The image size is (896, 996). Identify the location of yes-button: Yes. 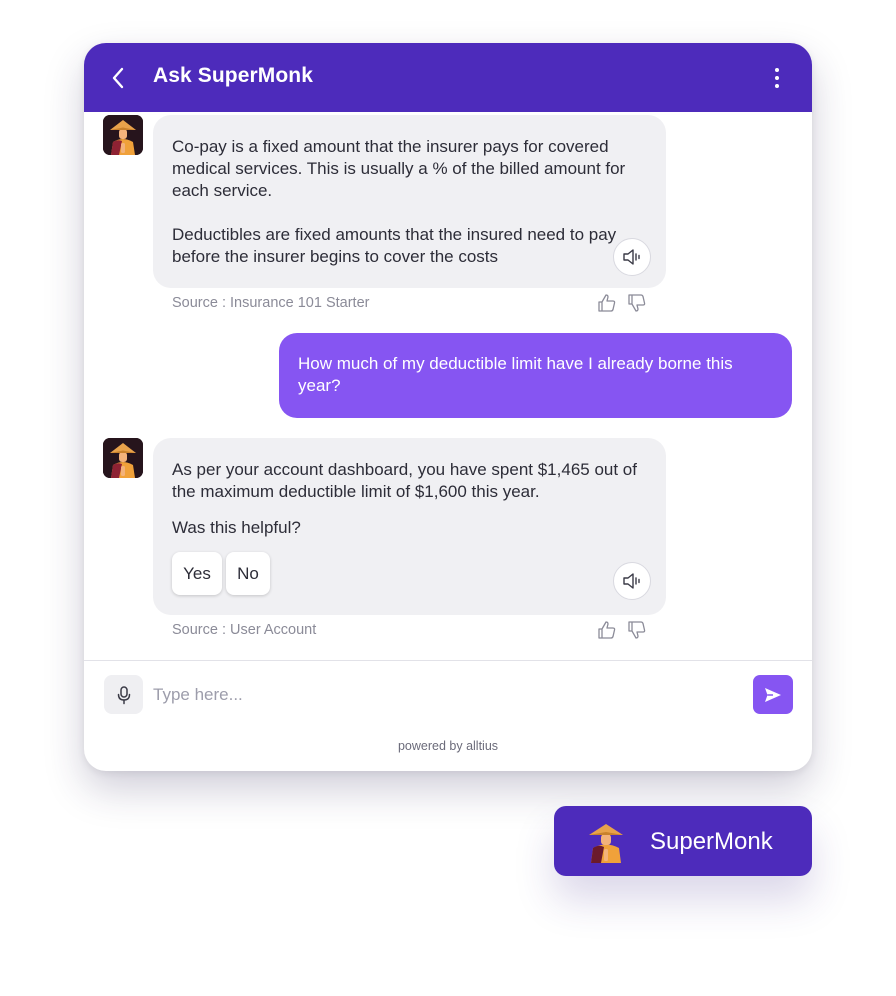
(197, 573).